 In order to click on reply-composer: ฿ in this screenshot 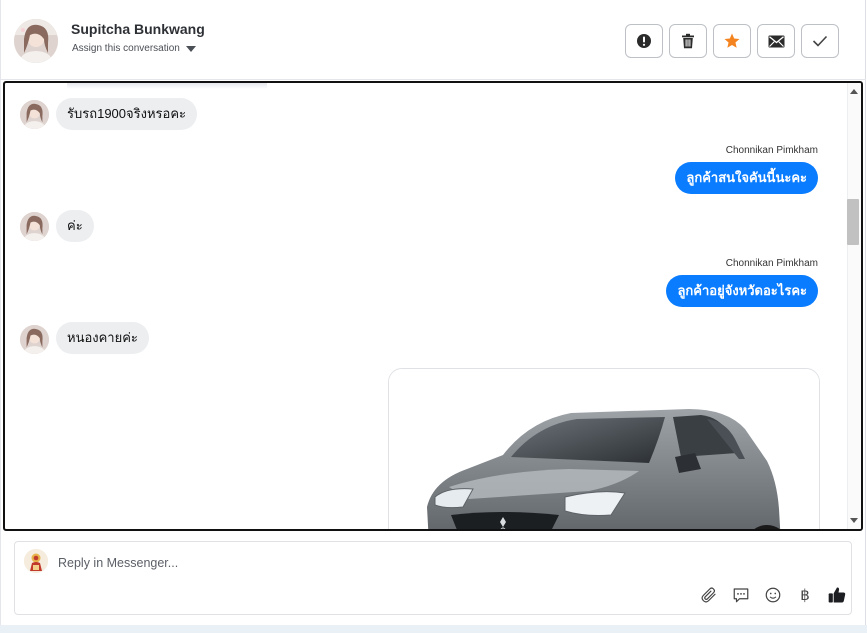, I will do `click(433, 578)`.